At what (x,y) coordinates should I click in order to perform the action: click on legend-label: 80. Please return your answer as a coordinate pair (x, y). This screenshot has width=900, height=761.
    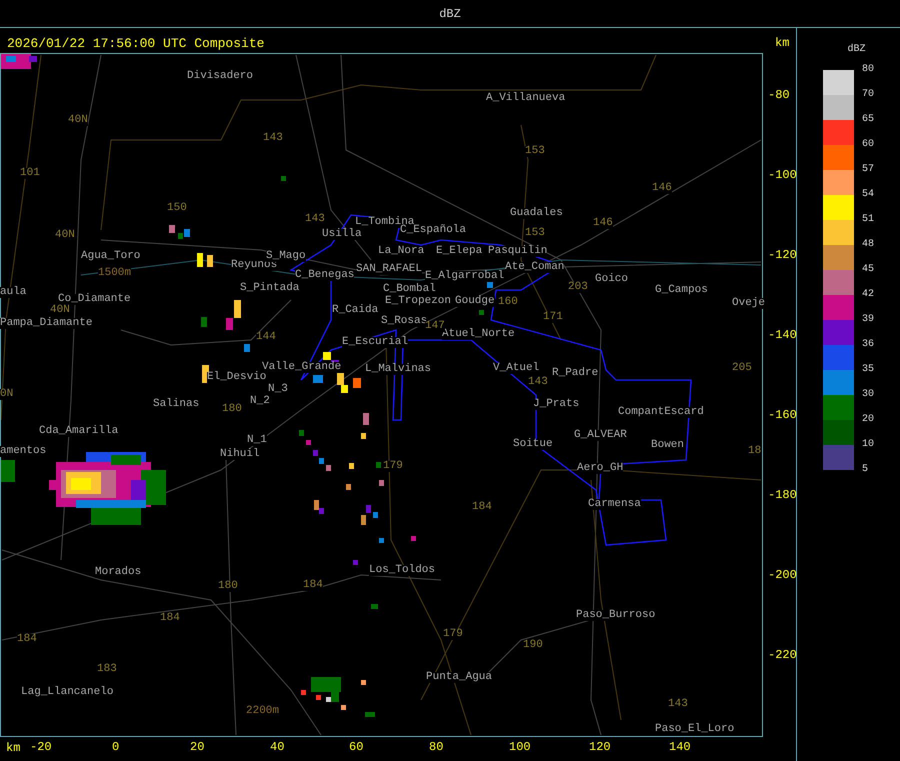
    Looking at the image, I should click on (868, 70).